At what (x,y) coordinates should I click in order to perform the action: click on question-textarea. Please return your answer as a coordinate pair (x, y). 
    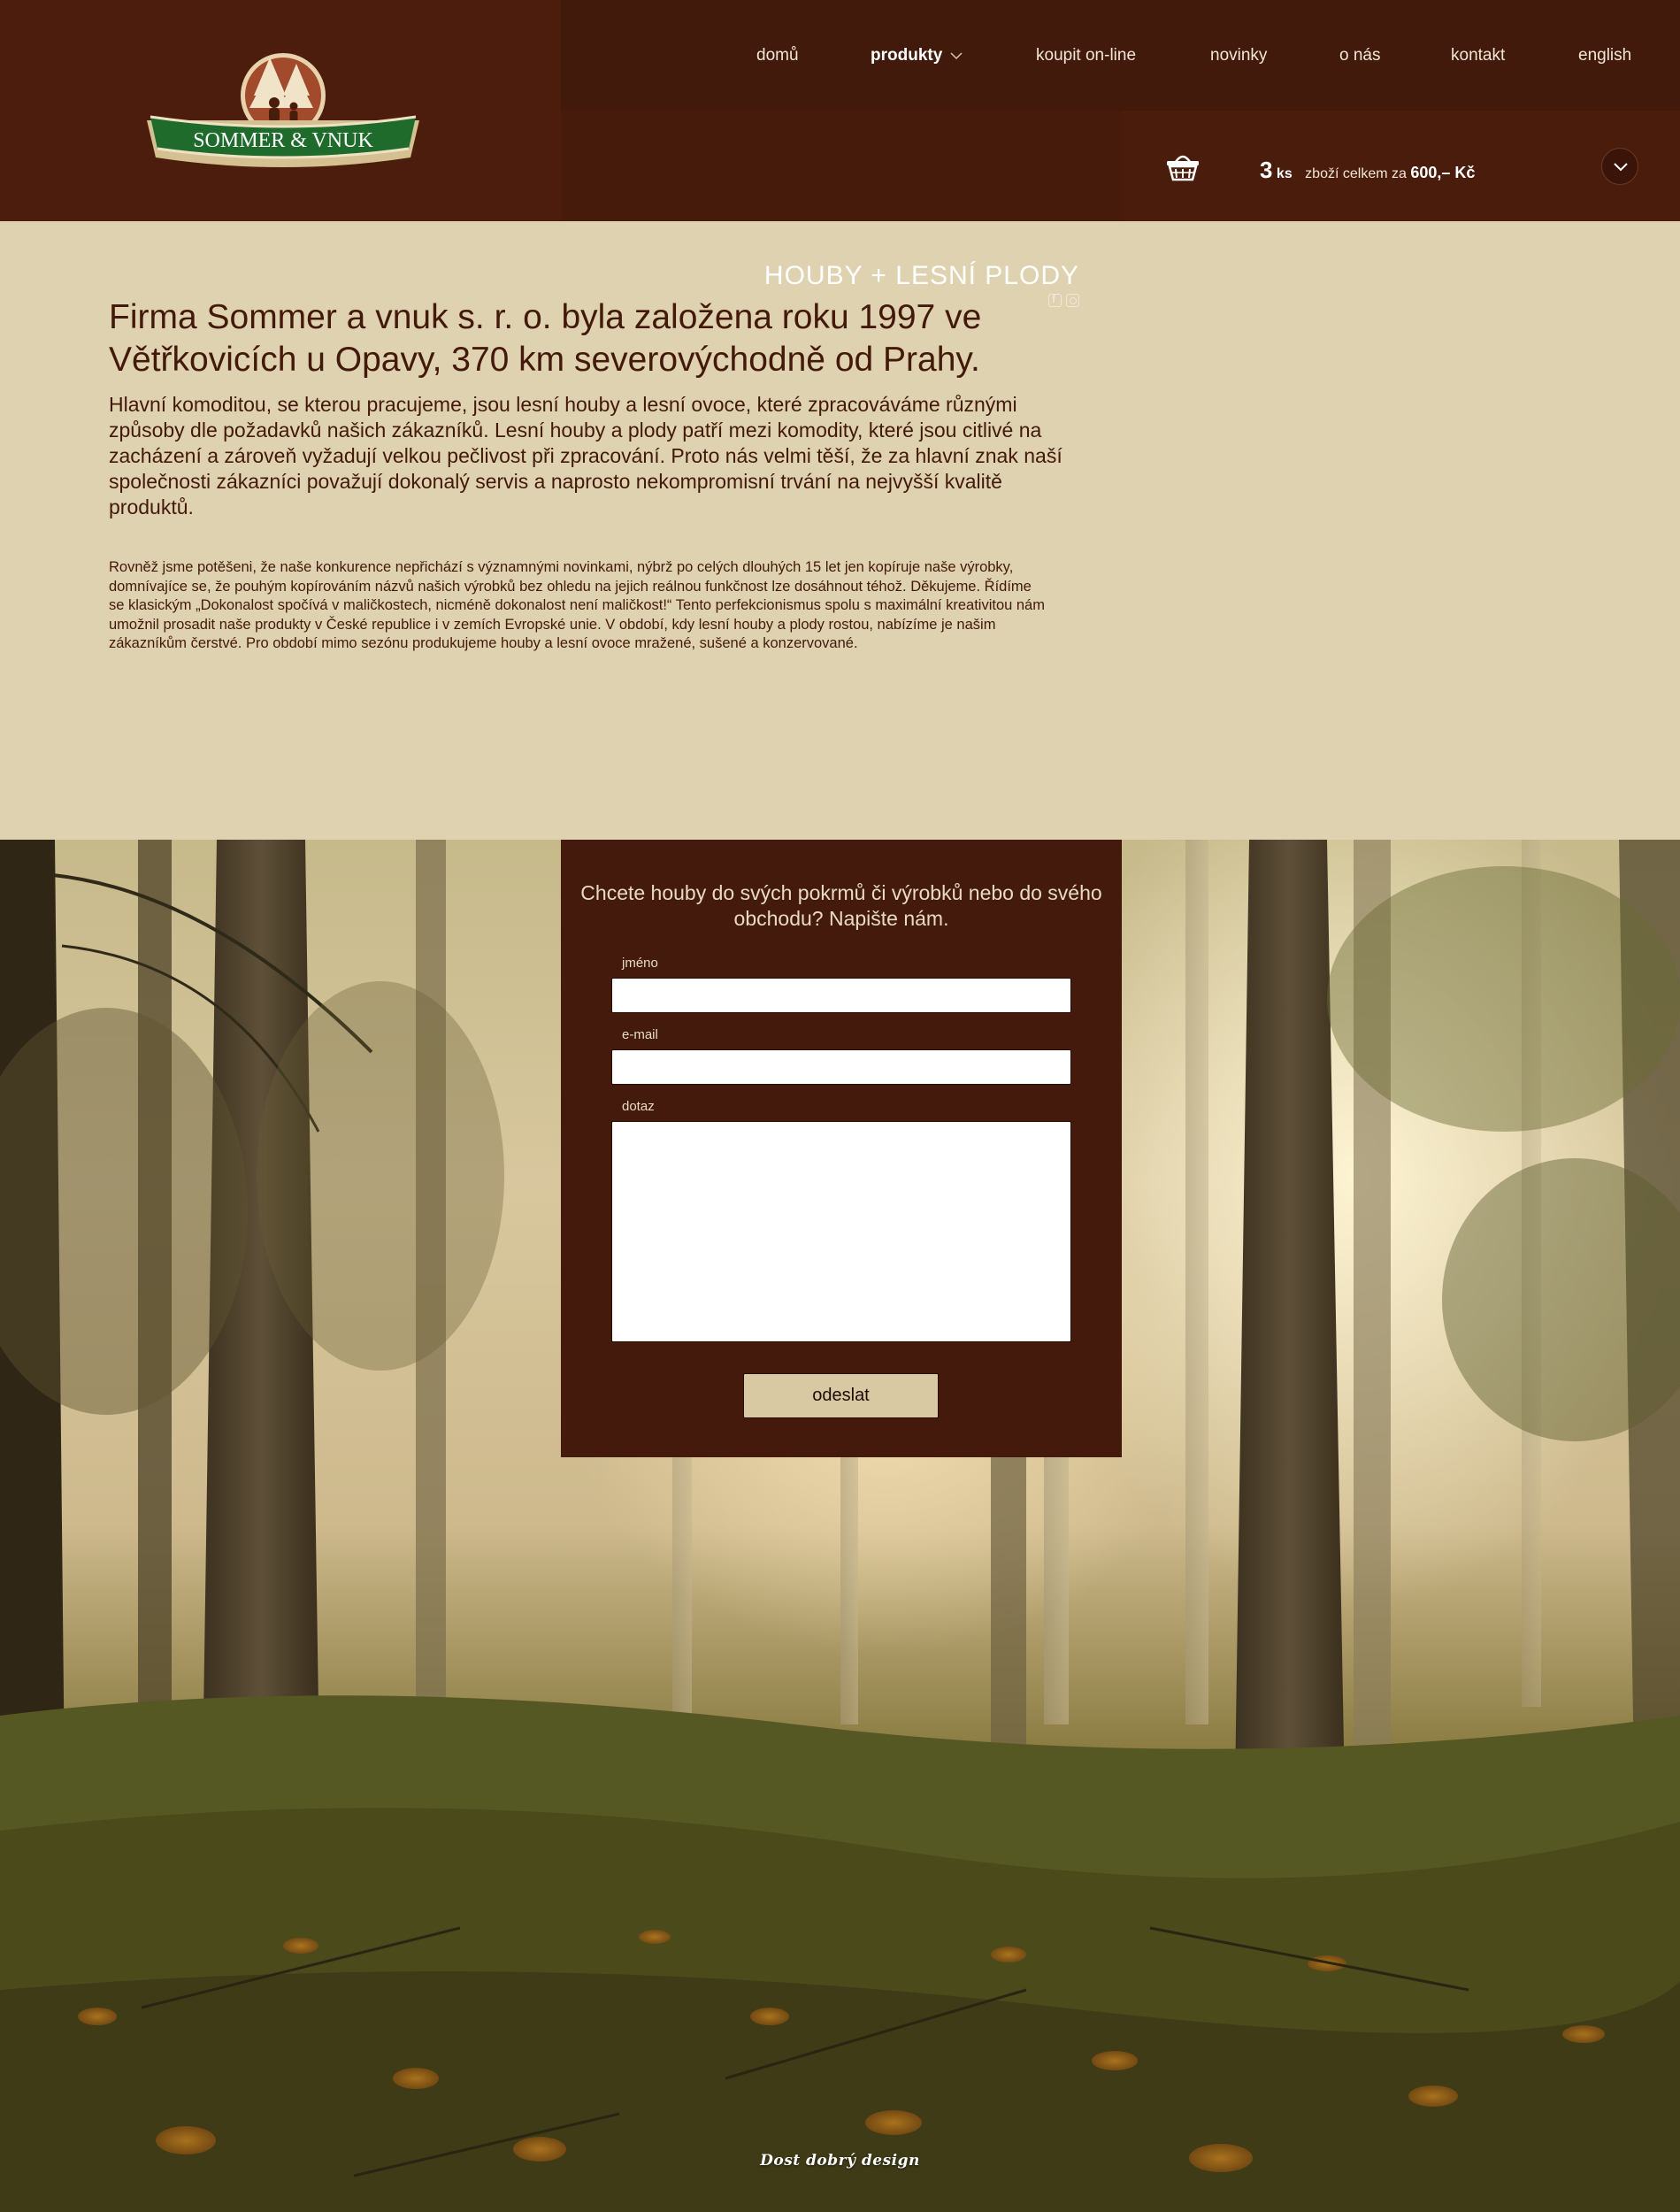
    Looking at the image, I should click on (841, 1231).